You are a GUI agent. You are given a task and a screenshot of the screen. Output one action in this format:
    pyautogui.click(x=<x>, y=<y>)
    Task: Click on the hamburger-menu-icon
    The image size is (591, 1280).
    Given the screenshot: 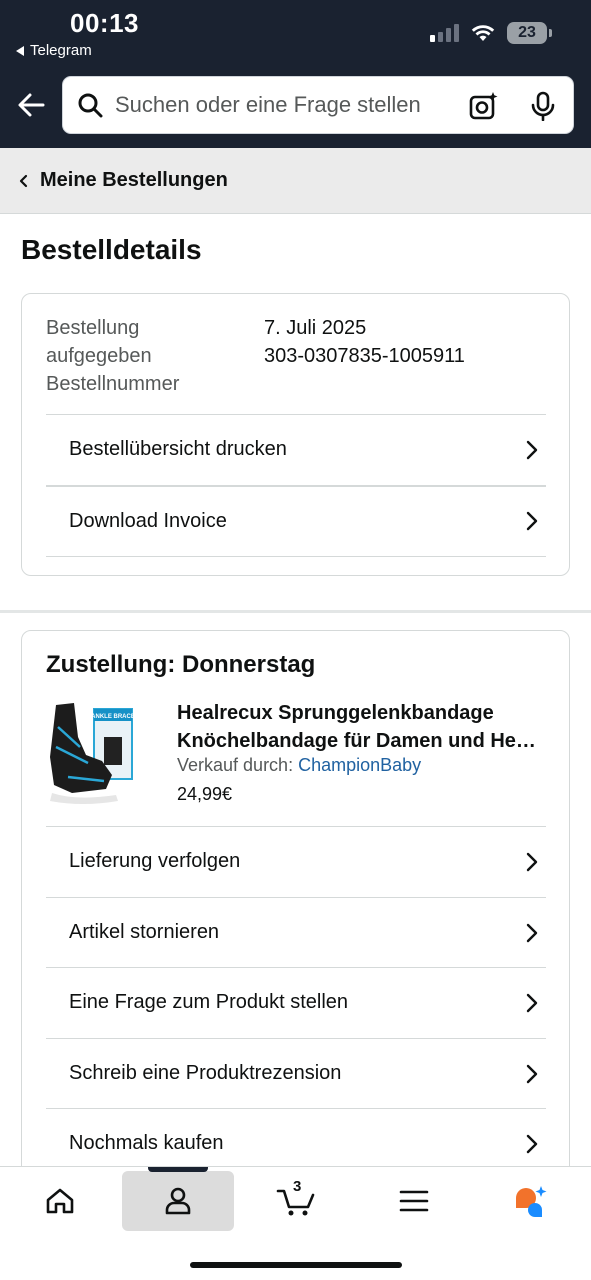 What is the action you would take?
    pyautogui.click(x=414, y=1201)
    